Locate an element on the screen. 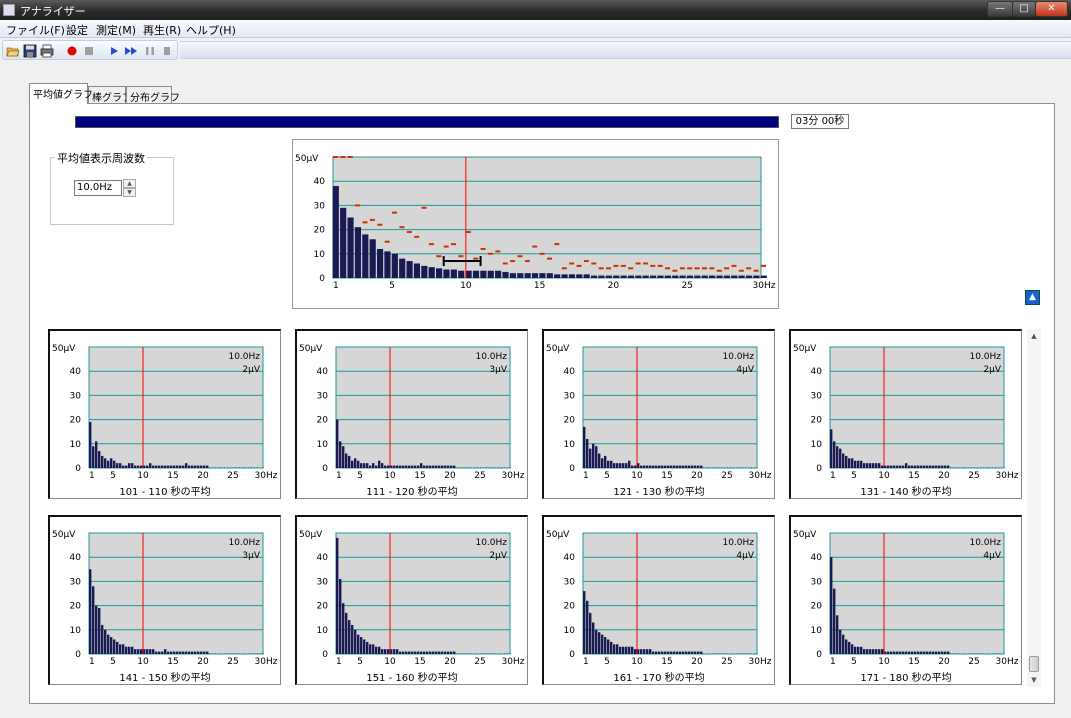 The width and height of the screenshot is (1071, 718). open-icon is located at coordinates (13, 51).